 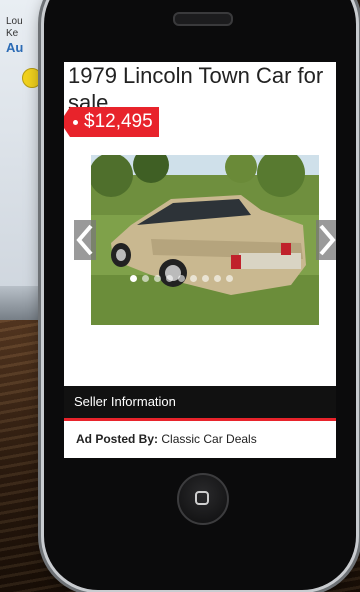 I want to click on home-button-icon, so click(x=202, y=498).